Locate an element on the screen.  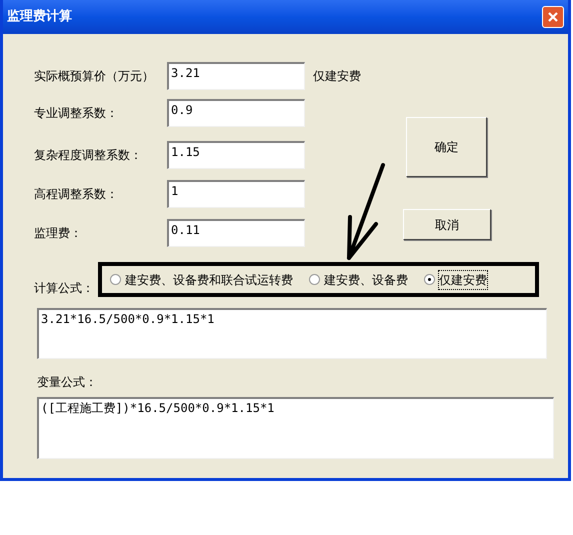
input-field: 0.9 is located at coordinates (236, 113).